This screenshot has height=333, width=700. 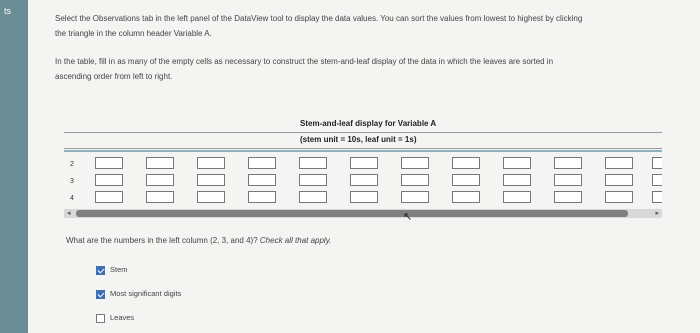 What do you see at coordinates (295, 240) in the screenshot?
I see `question-hint: Check all that apply.` at bounding box center [295, 240].